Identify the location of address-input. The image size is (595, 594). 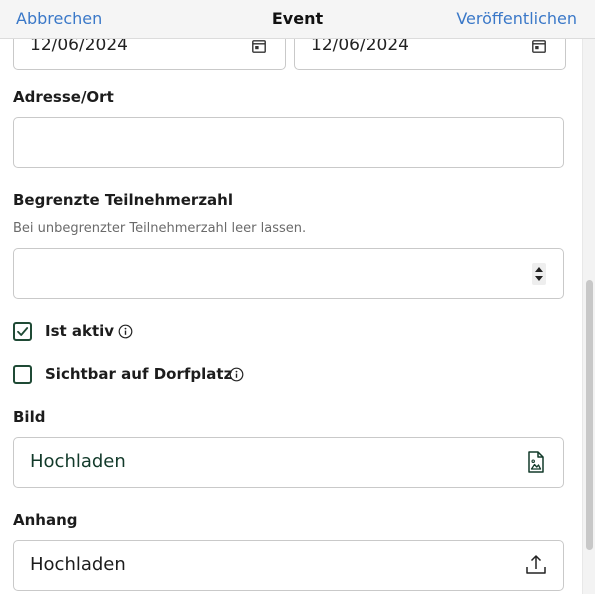
(288, 142).